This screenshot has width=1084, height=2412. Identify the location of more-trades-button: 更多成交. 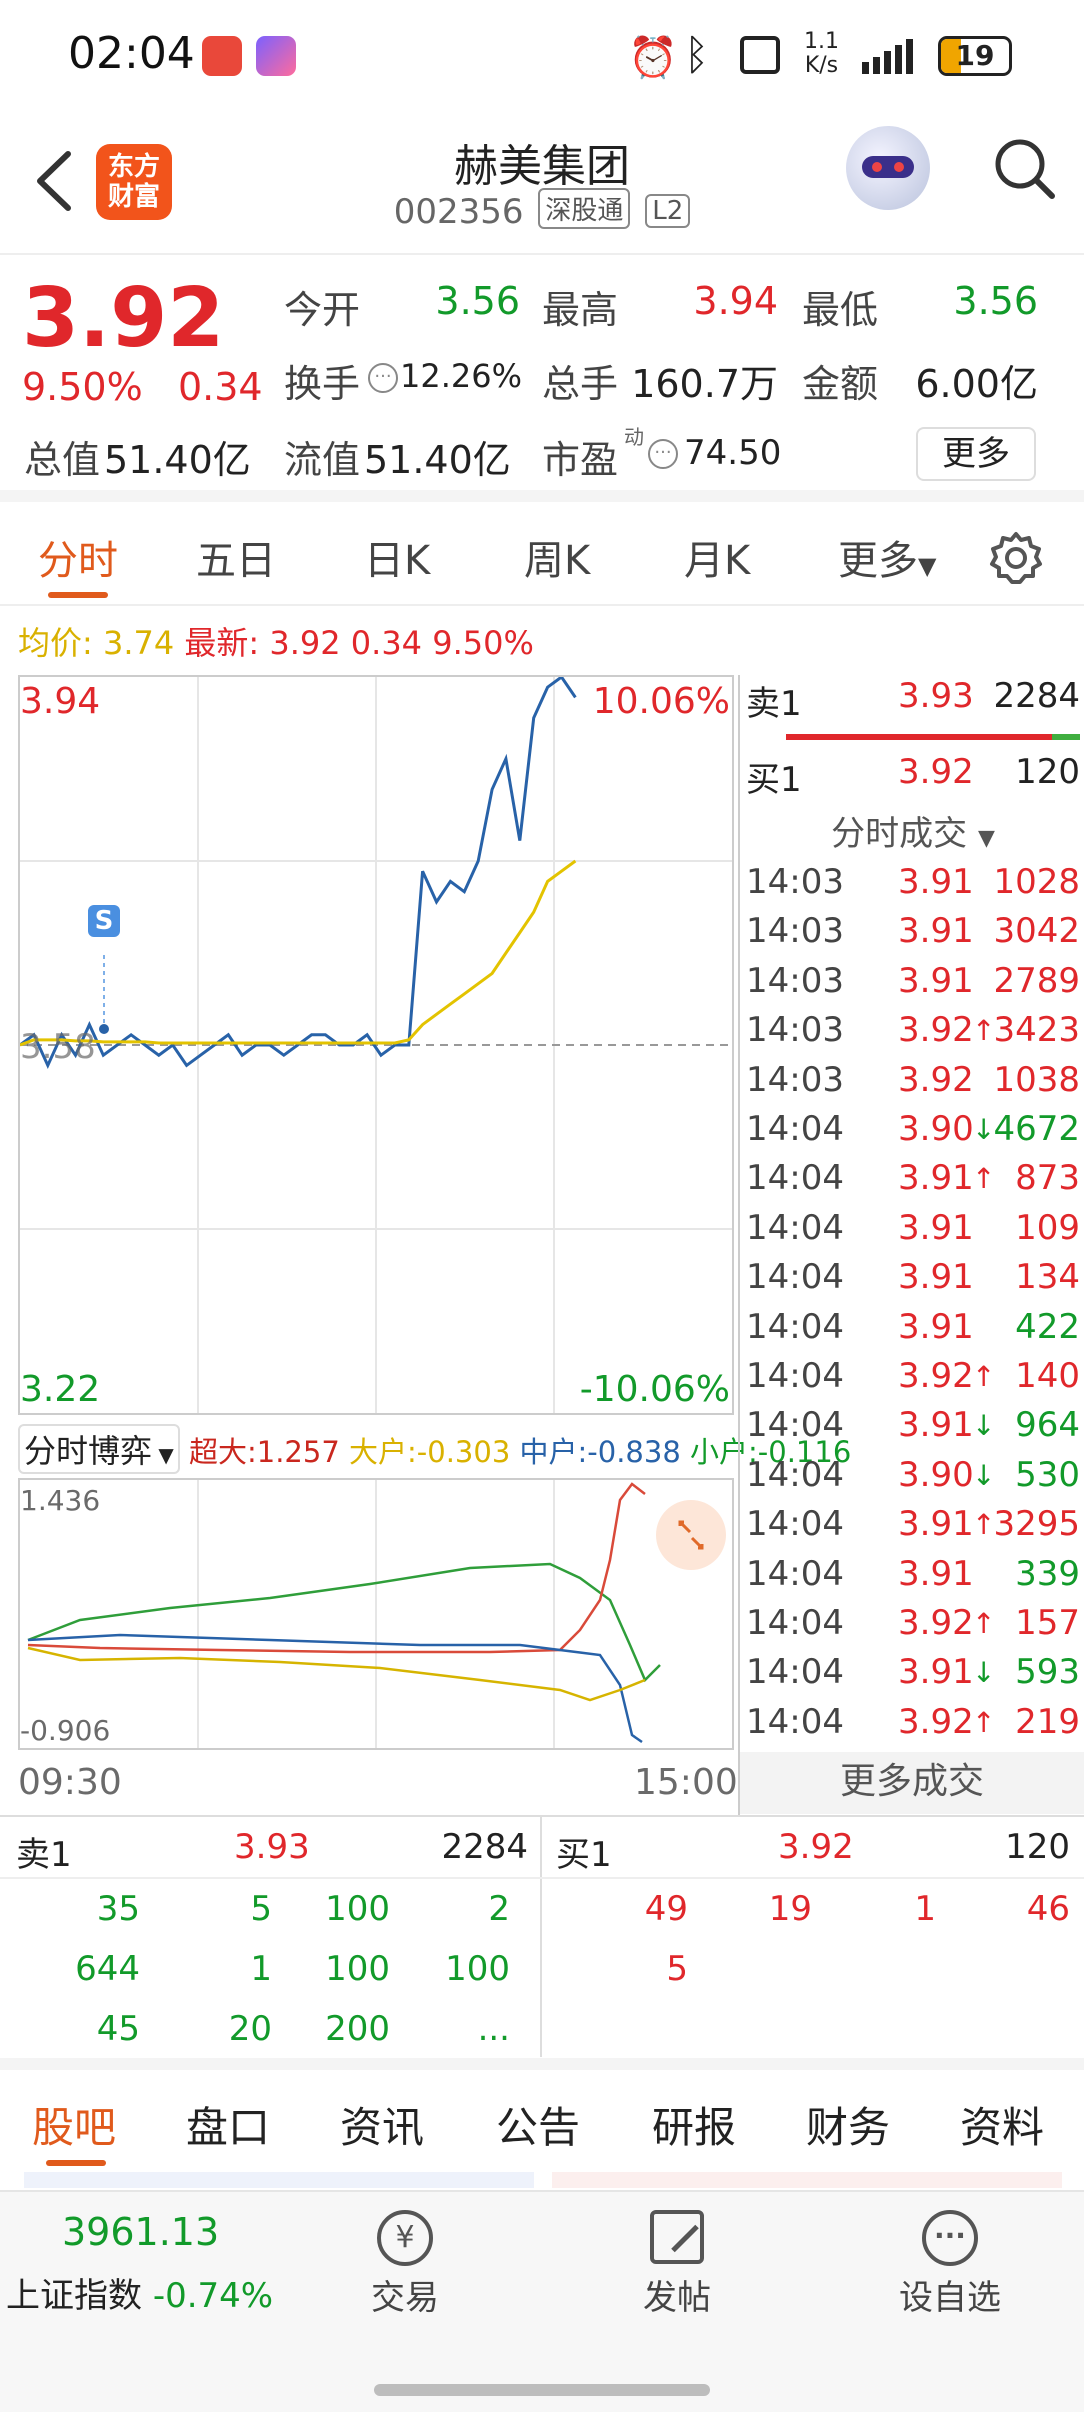
(912, 1783).